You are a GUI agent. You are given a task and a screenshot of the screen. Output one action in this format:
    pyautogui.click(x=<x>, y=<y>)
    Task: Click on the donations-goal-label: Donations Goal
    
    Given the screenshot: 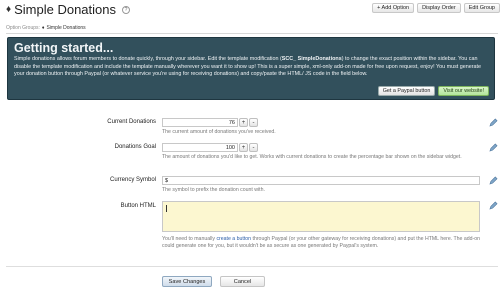 What is the action you would take?
    pyautogui.click(x=135, y=147)
    